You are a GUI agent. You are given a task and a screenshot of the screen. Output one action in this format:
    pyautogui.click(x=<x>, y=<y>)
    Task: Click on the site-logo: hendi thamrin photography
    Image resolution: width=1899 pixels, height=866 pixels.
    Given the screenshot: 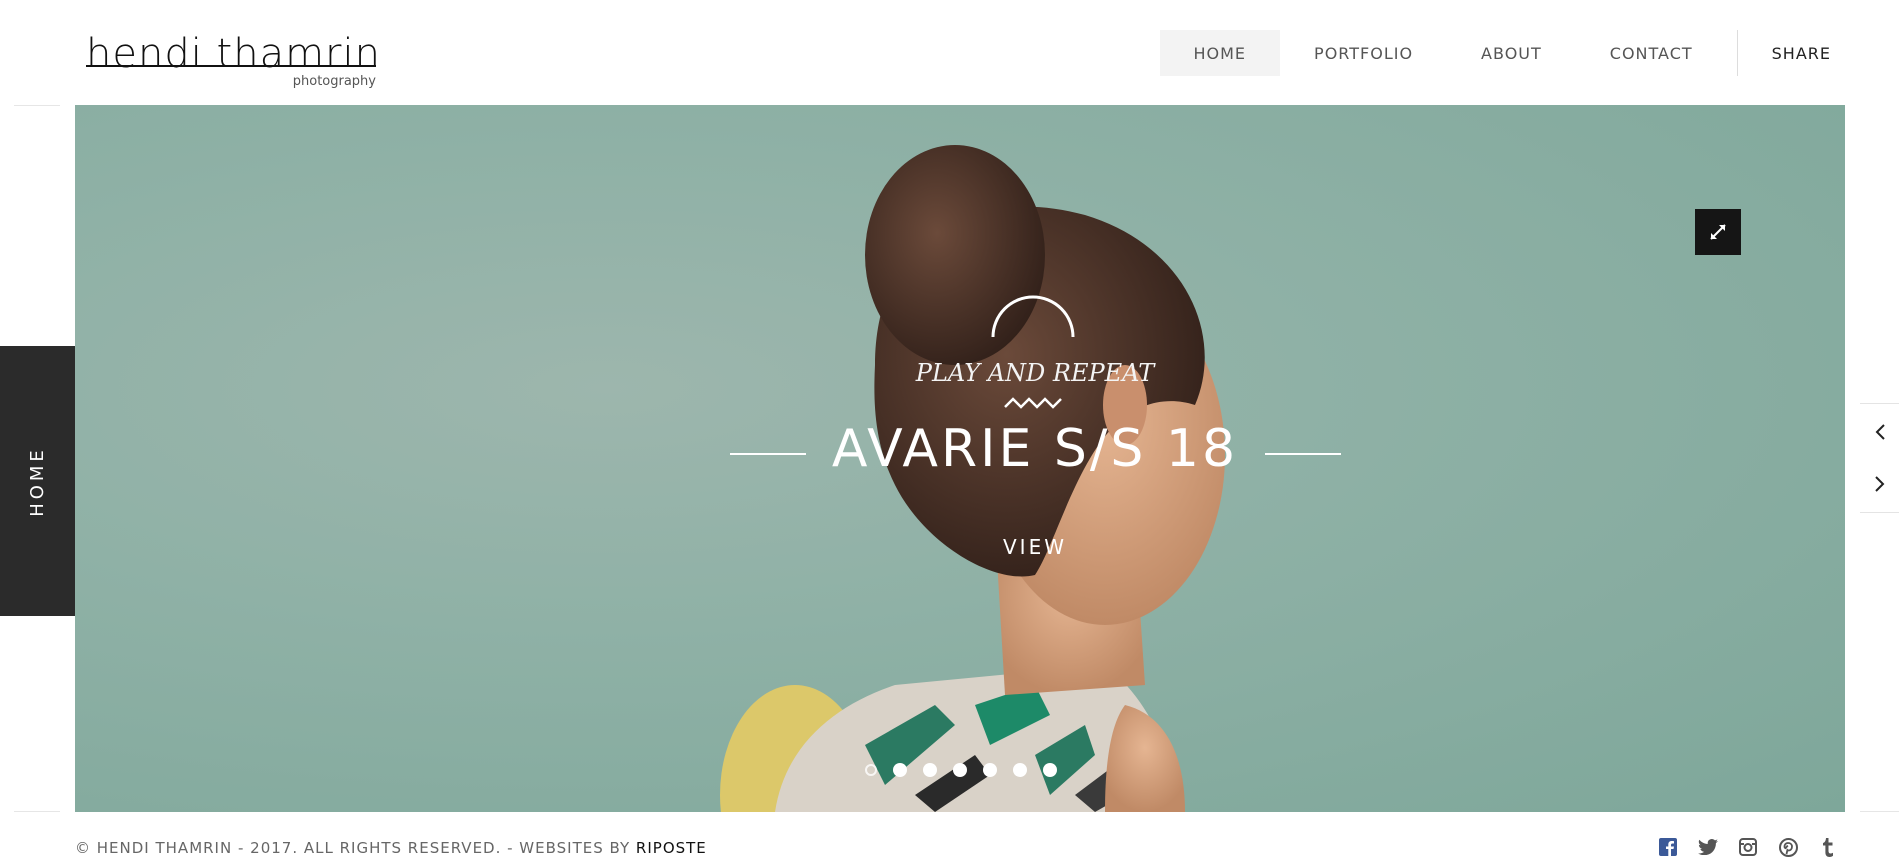 What is the action you would take?
    pyautogui.click(x=236, y=65)
    